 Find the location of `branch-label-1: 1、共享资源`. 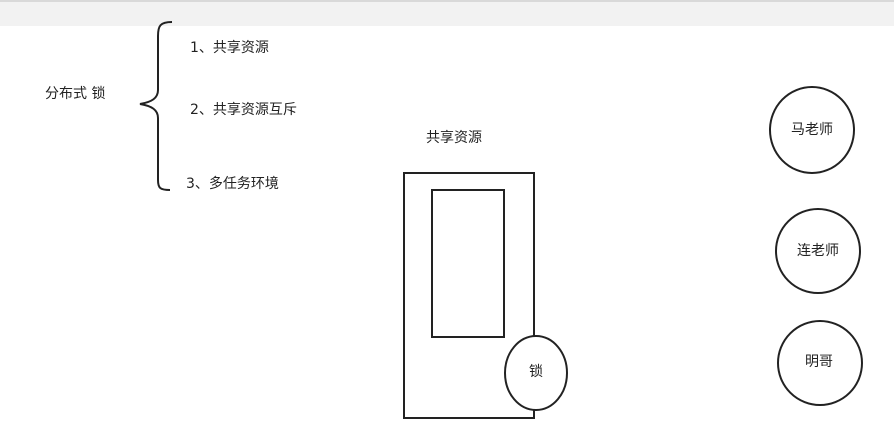

branch-label-1: 1、共享资源 is located at coordinates (229, 48).